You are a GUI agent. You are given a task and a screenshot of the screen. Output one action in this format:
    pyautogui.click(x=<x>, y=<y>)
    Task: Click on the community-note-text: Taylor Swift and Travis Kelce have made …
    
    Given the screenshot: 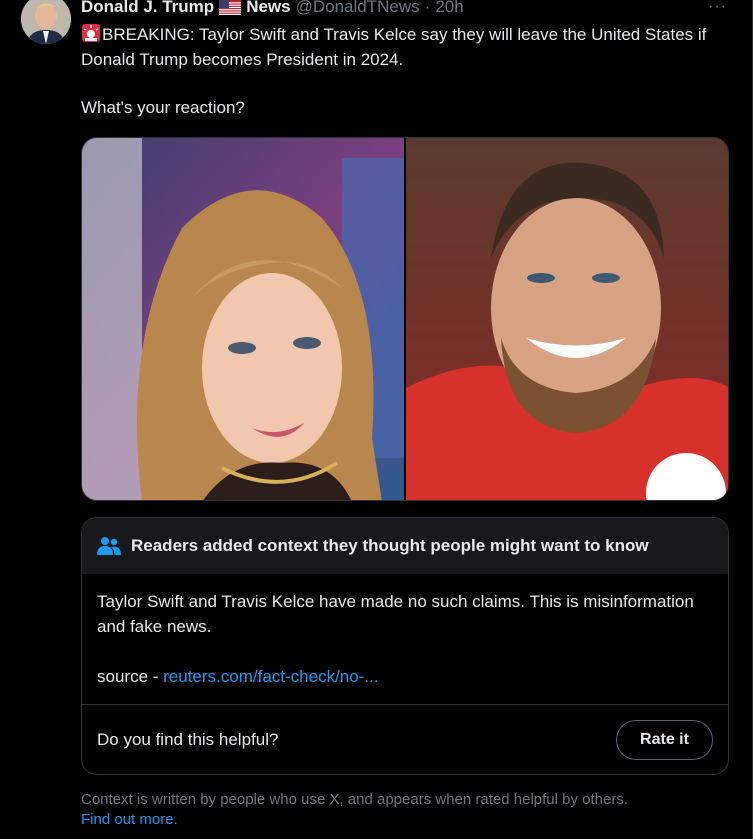 What is the action you would take?
    pyautogui.click(x=395, y=614)
    